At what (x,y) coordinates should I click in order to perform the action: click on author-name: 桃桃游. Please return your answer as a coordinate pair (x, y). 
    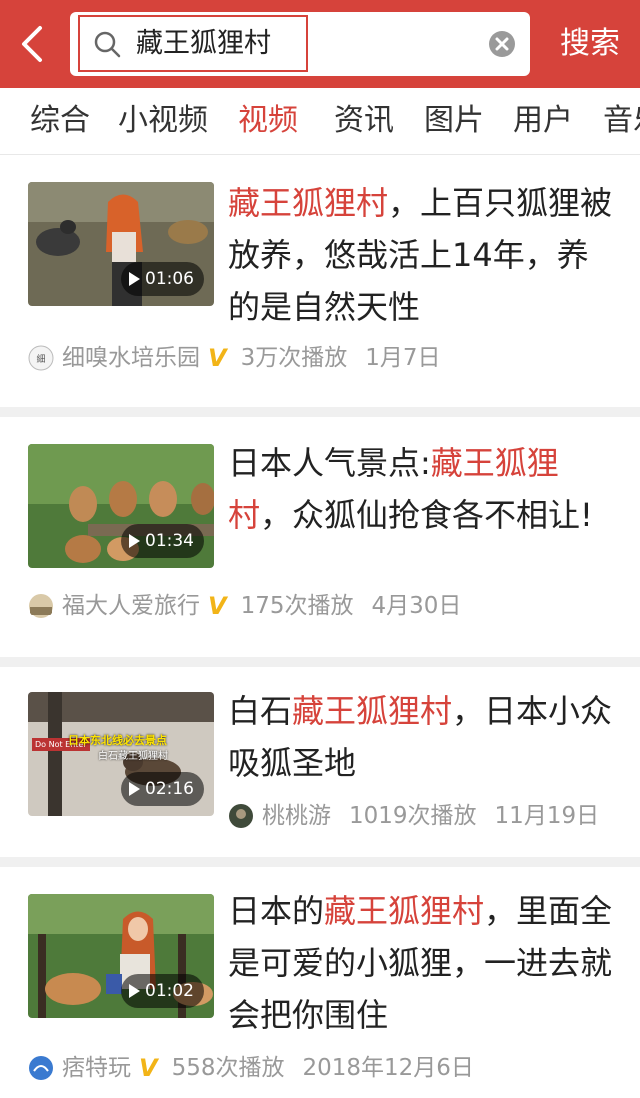
    Looking at the image, I should click on (296, 816).